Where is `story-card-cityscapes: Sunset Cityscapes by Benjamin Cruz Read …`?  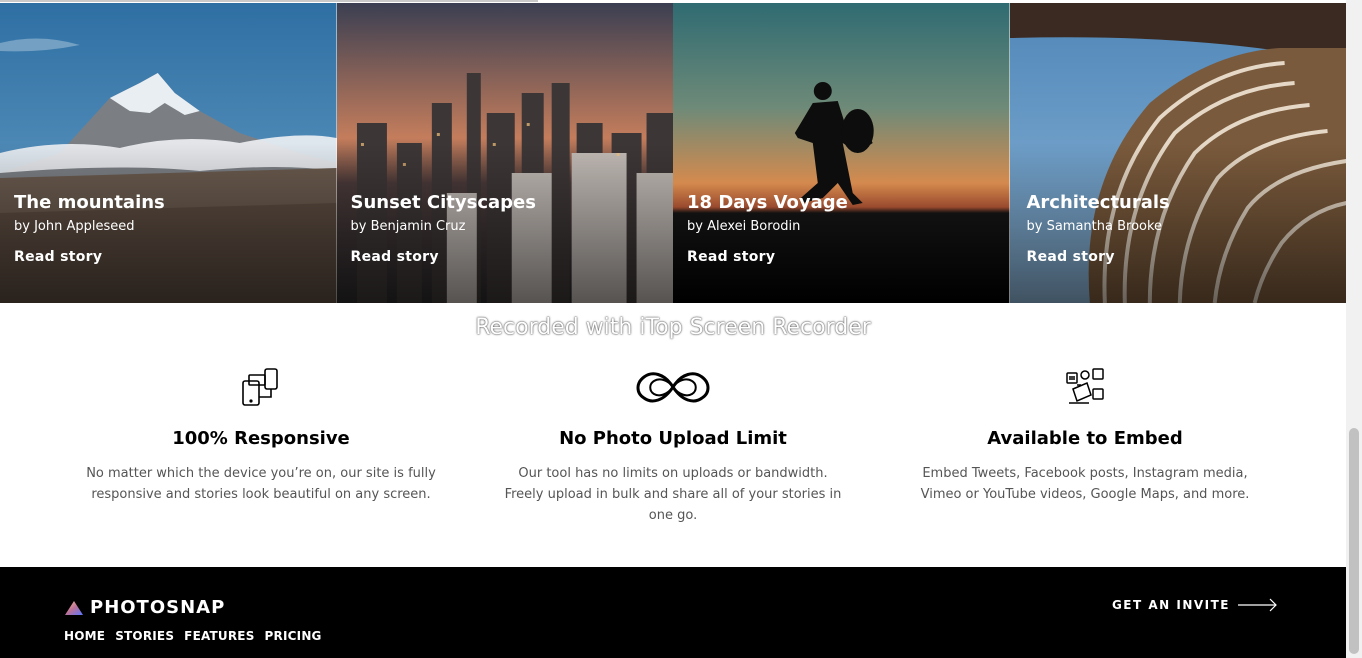 story-card-cityscapes: Sunset Cityscapes by Benjamin Cruz Read … is located at coordinates (504, 153).